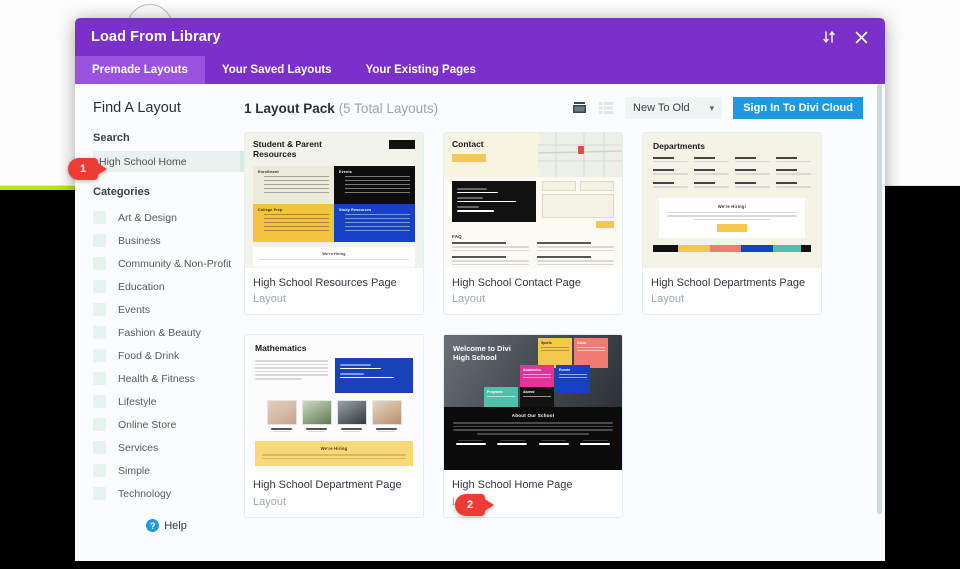 Image resolution: width=960 pixels, height=569 pixels. I want to click on category-art-design: Art & Design, so click(166, 217).